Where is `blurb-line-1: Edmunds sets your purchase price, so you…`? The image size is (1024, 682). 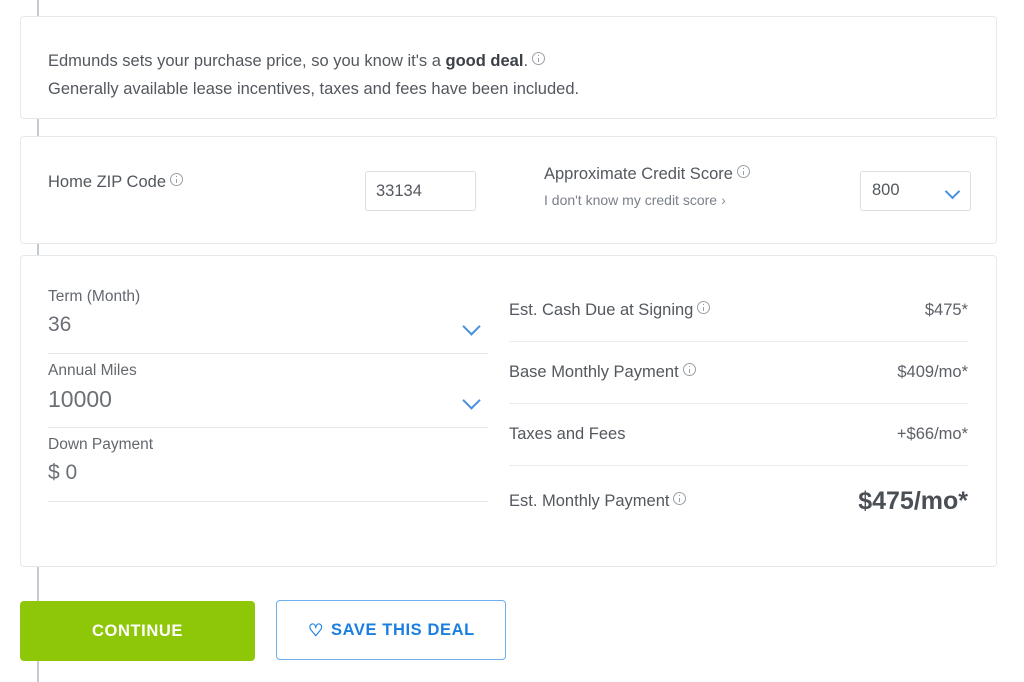
blurb-line-1: Edmunds sets your purchase price, so you… is located at coordinates (522, 61).